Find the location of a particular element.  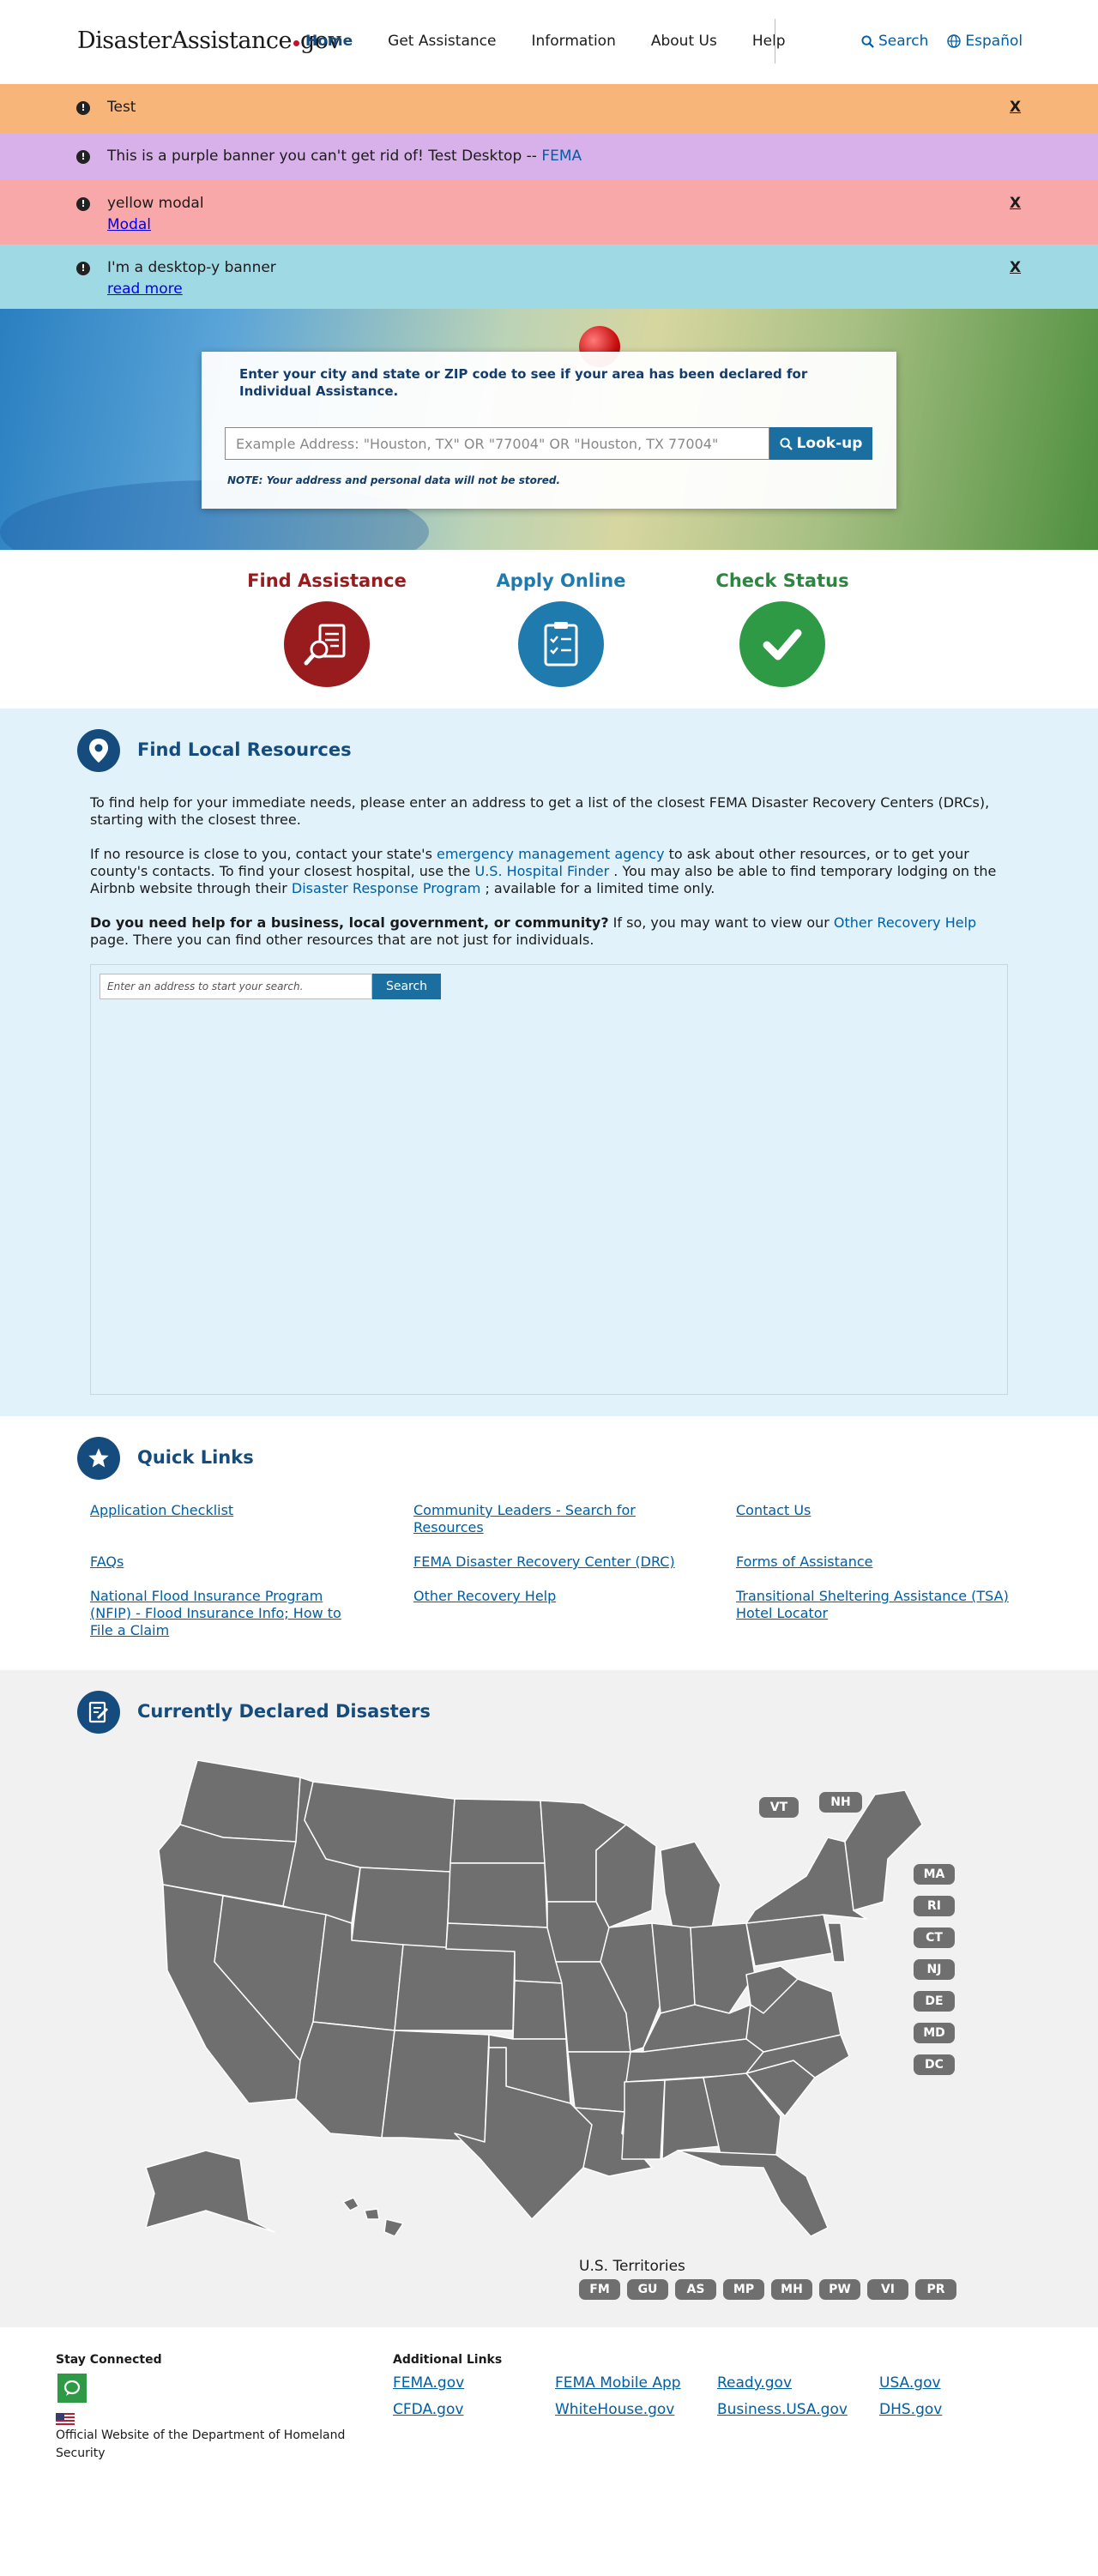

quick-link-contact-us: Contact Us is located at coordinates (878, 1510).